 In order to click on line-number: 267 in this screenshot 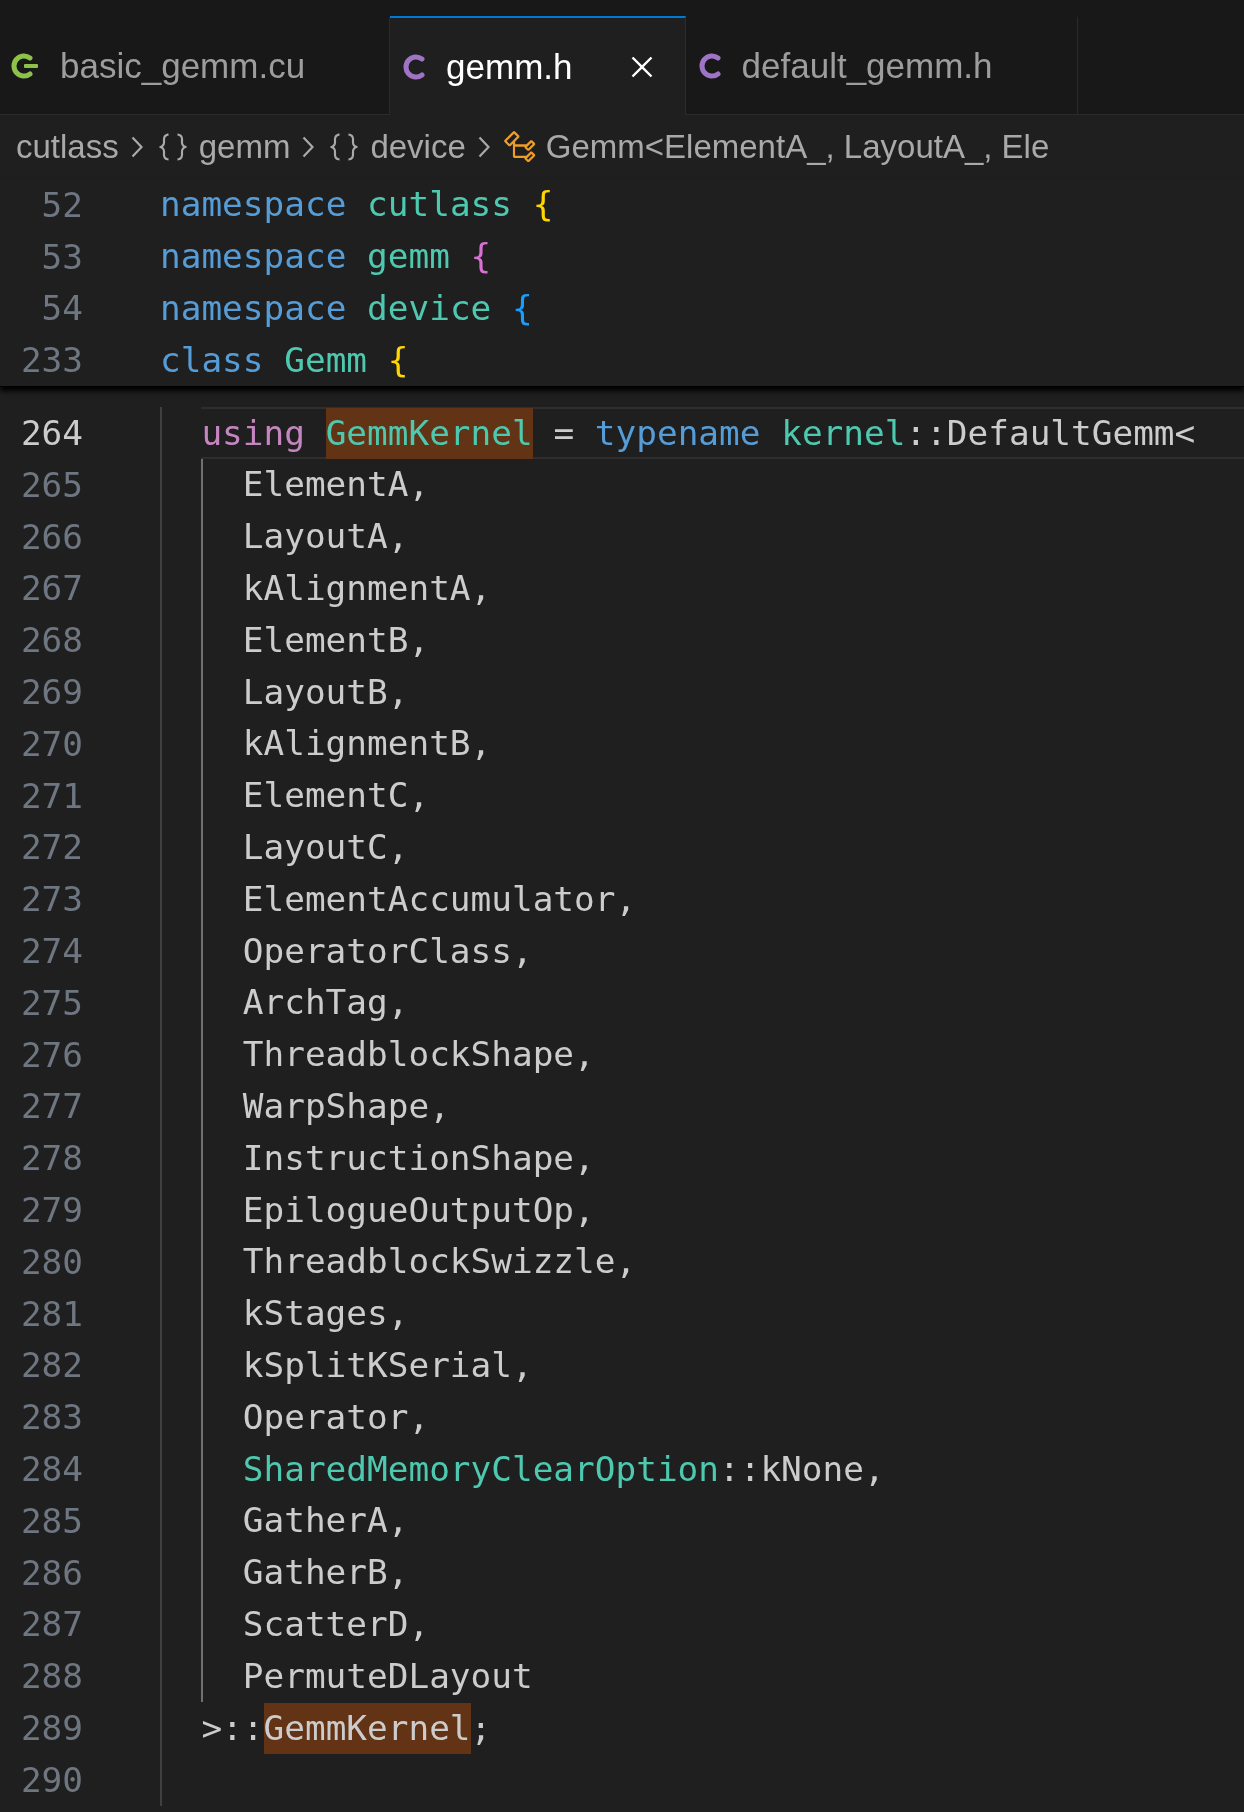, I will do `click(51, 588)`.